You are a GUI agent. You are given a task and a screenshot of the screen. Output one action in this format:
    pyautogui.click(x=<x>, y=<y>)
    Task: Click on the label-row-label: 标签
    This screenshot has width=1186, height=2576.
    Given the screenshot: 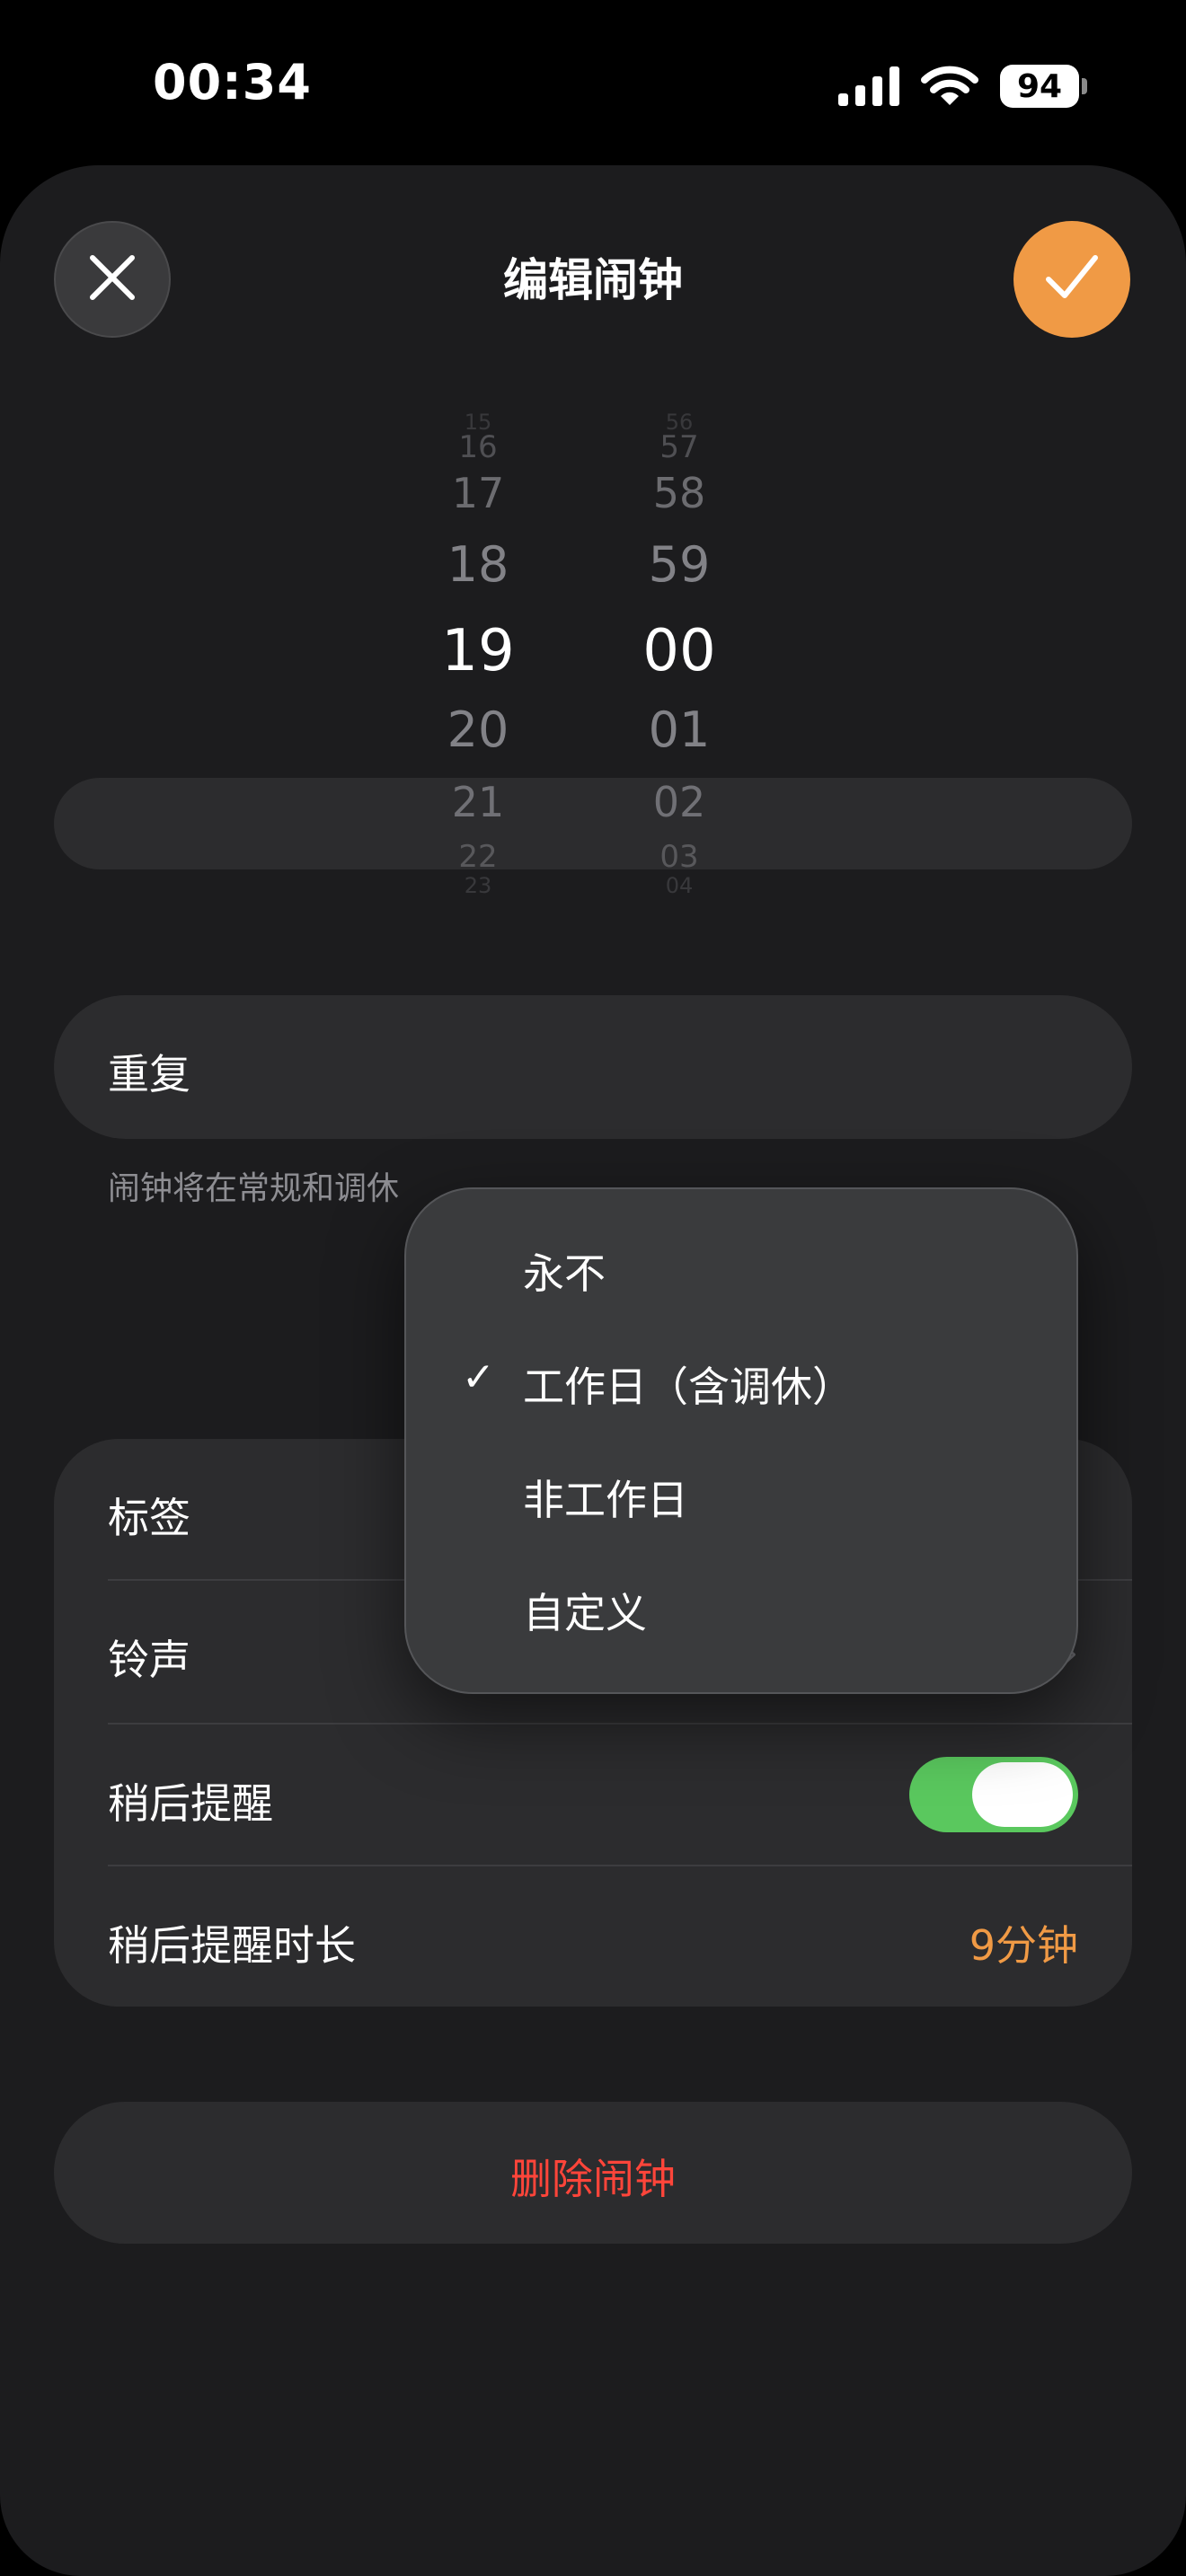 What is the action you would take?
    pyautogui.click(x=149, y=1518)
    